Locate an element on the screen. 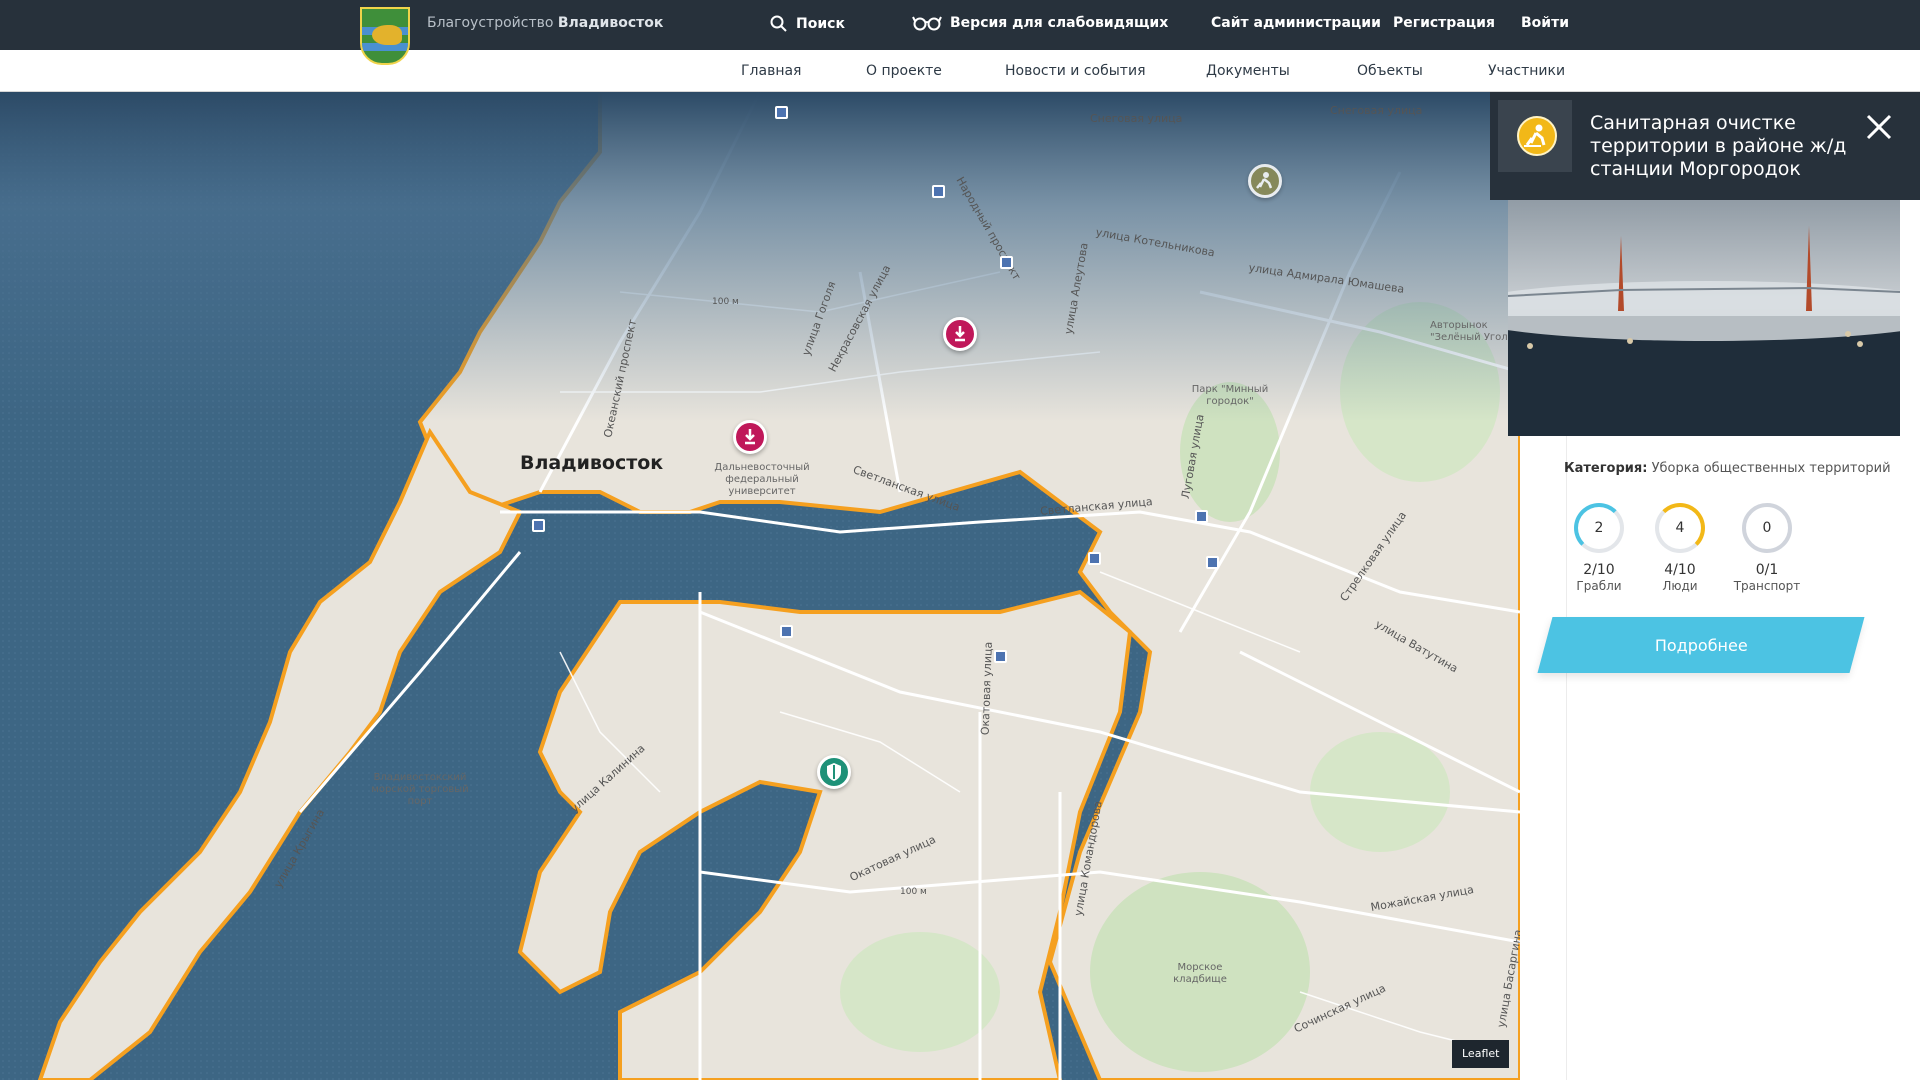 The image size is (1920, 1080). people-fraction: 4/10 is located at coordinates (1680, 570).